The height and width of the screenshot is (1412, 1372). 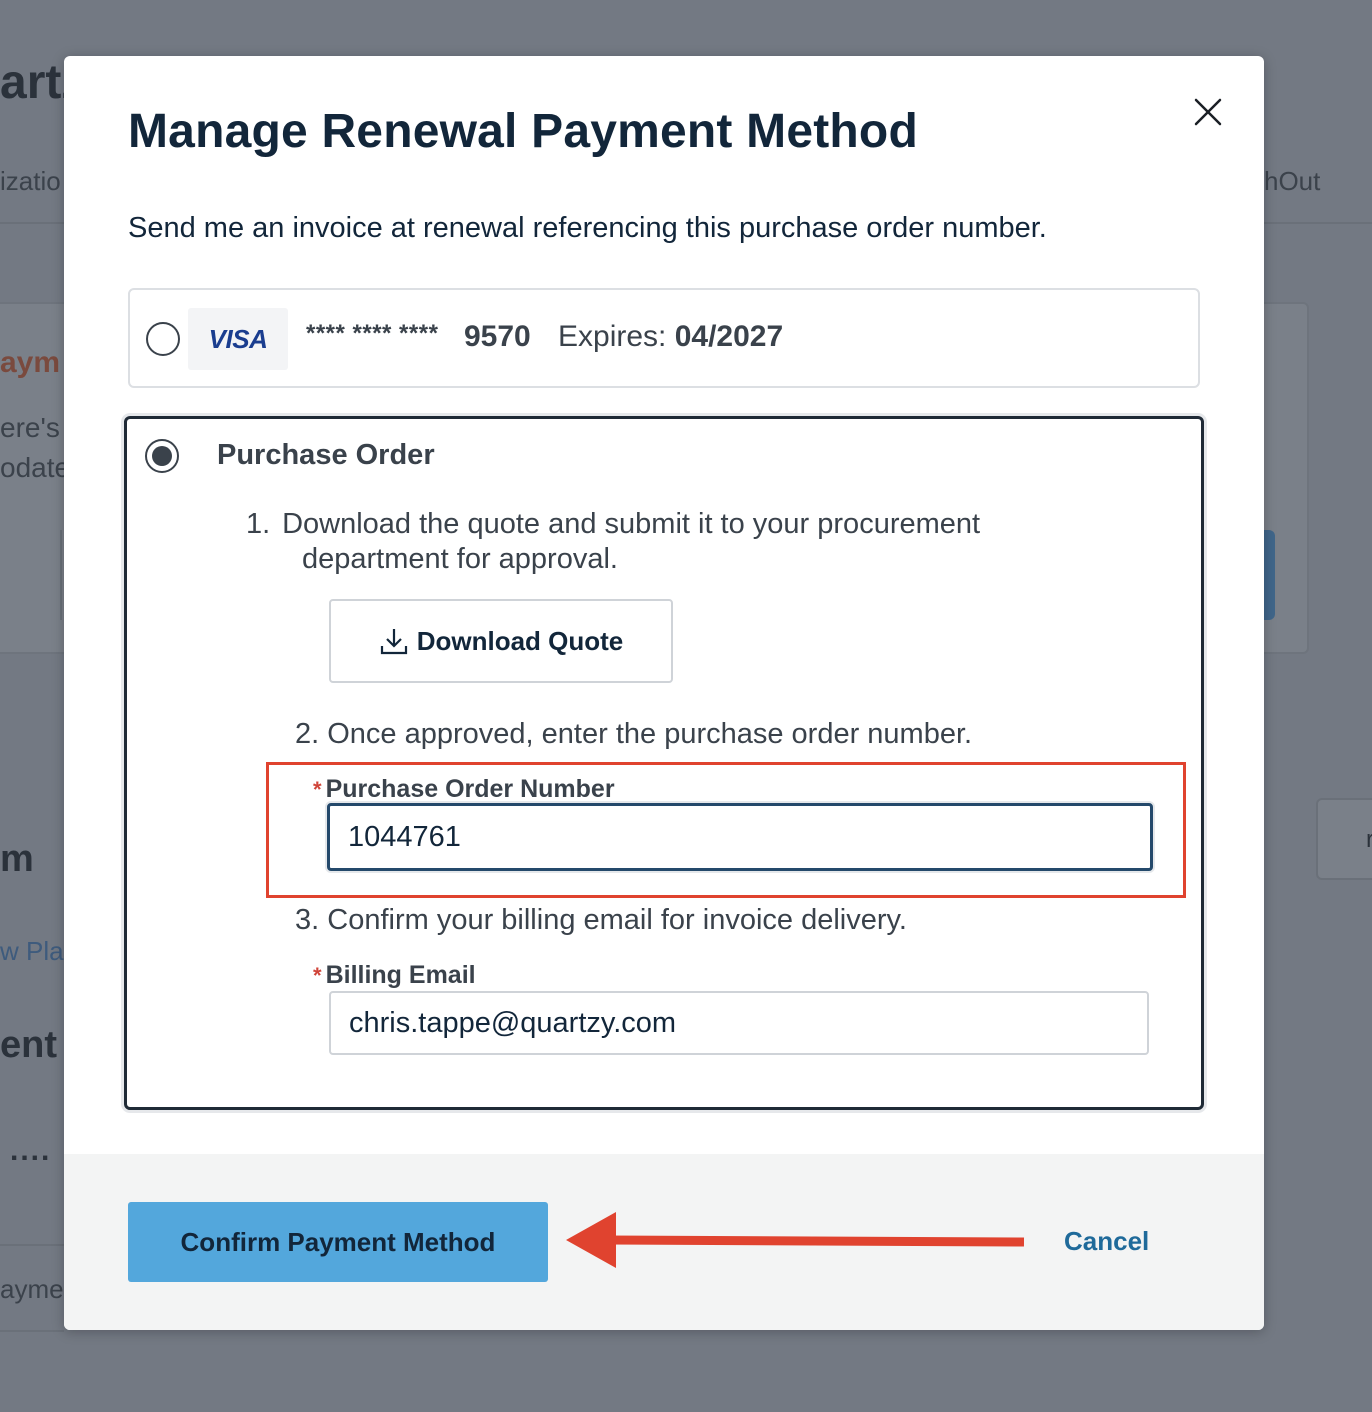 What do you see at coordinates (30, 181) in the screenshot?
I see `bg-nav-left-fragment: izatio` at bounding box center [30, 181].